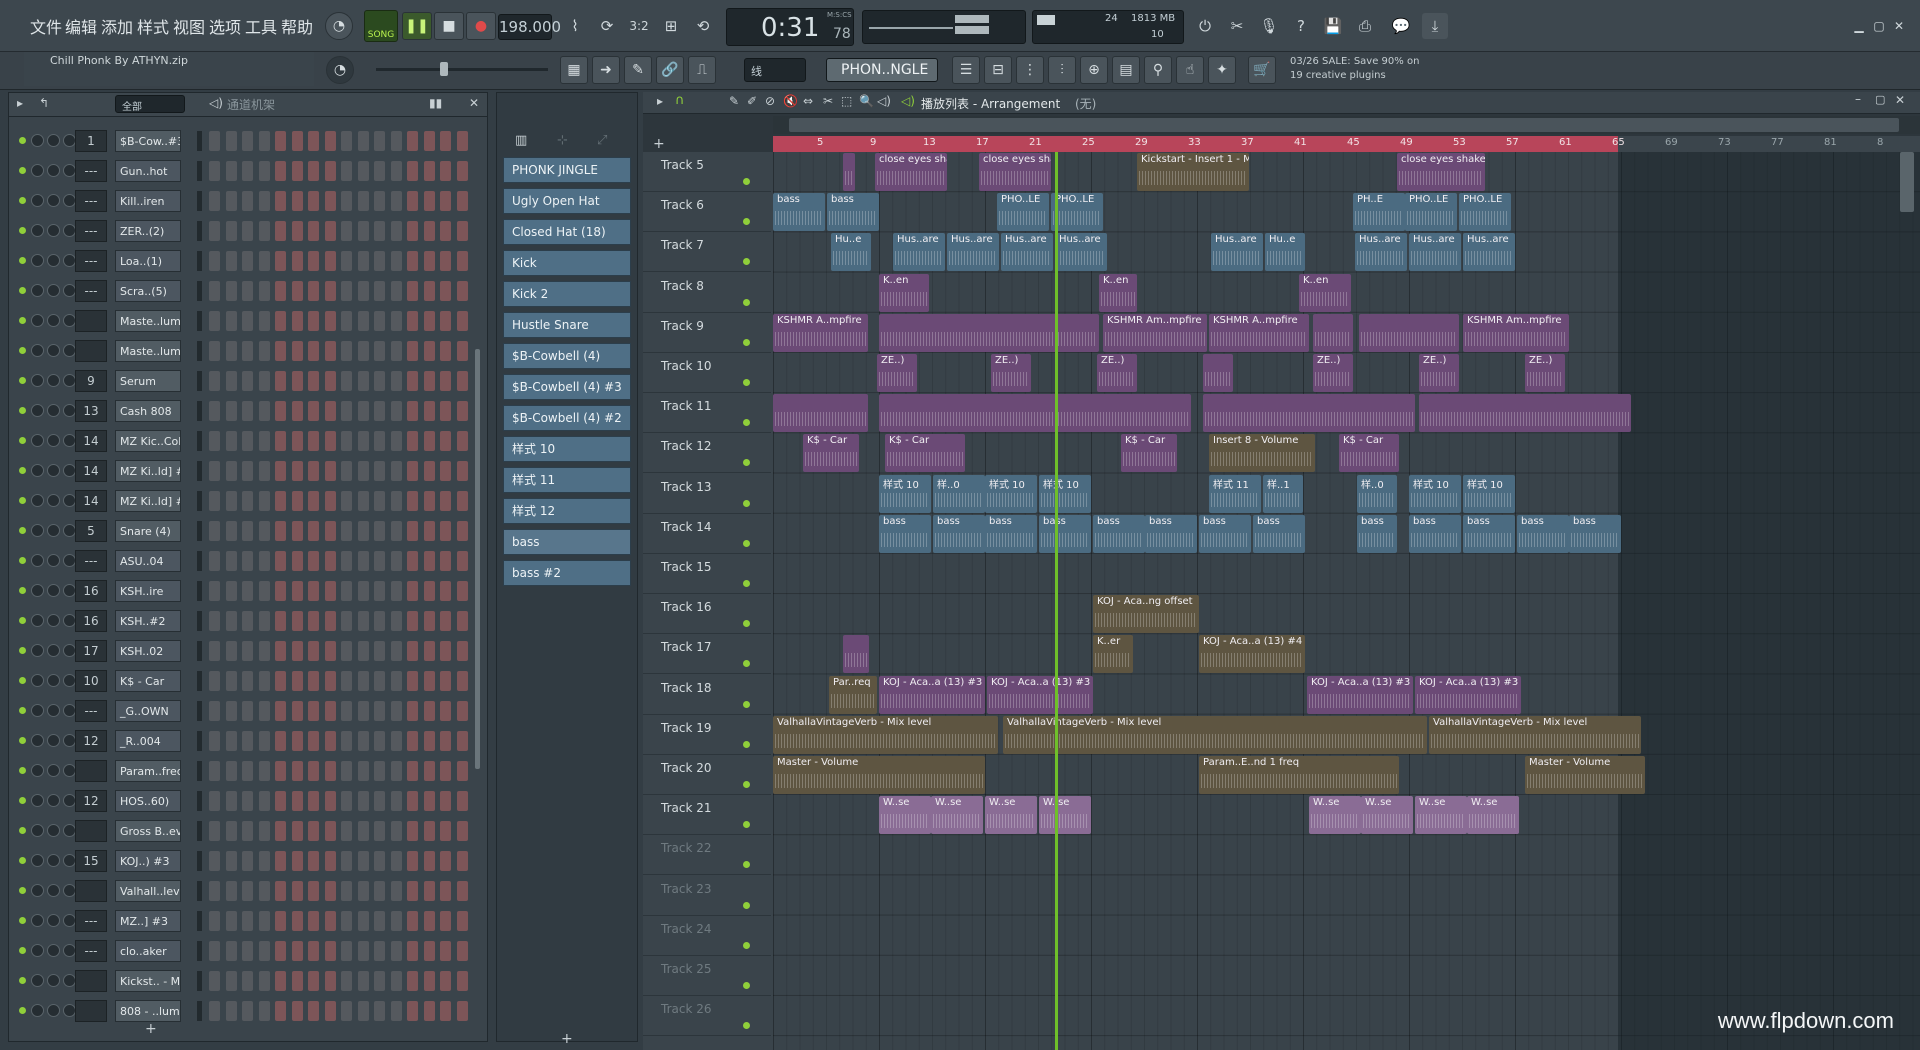  I want to click on channel-name-button: K$ - Car, so click(148, 681).